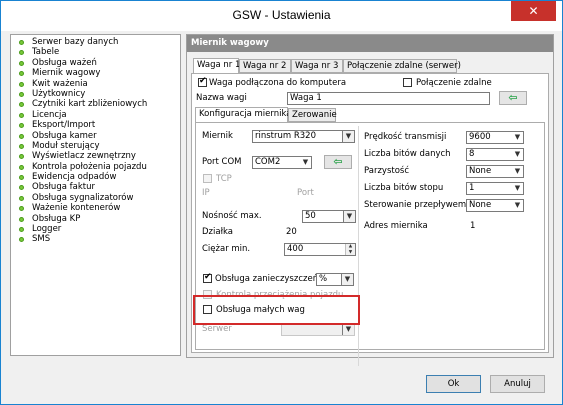 Image resolution: width=563 pixels, height=405 pixels. Describe the element at coordinates (217, 136) in the screenshot. I see `miernik-label: Miernik` at that location.